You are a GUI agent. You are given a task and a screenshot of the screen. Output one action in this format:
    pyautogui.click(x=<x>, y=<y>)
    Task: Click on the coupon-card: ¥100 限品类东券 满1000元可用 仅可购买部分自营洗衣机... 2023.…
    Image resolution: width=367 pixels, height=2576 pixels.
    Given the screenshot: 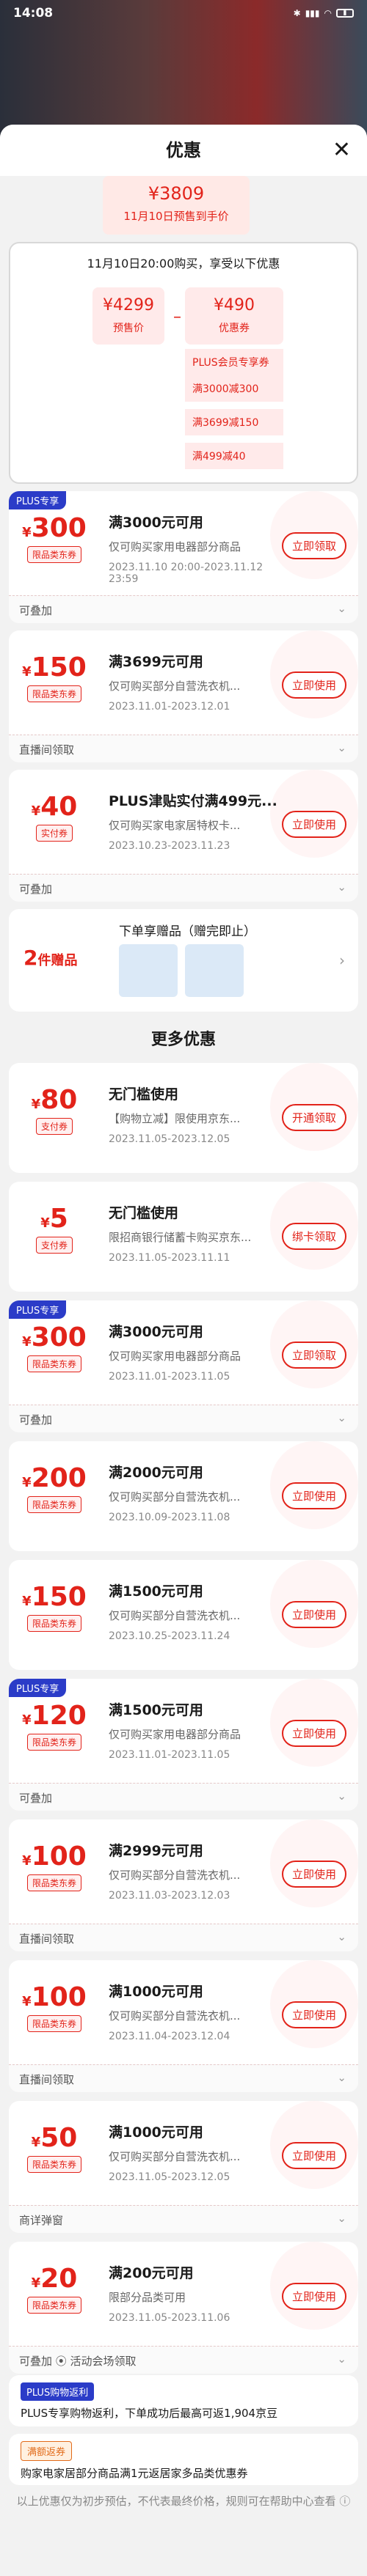 What is the action you would take?
    pyautogui.click(x=183, y=2026)
    